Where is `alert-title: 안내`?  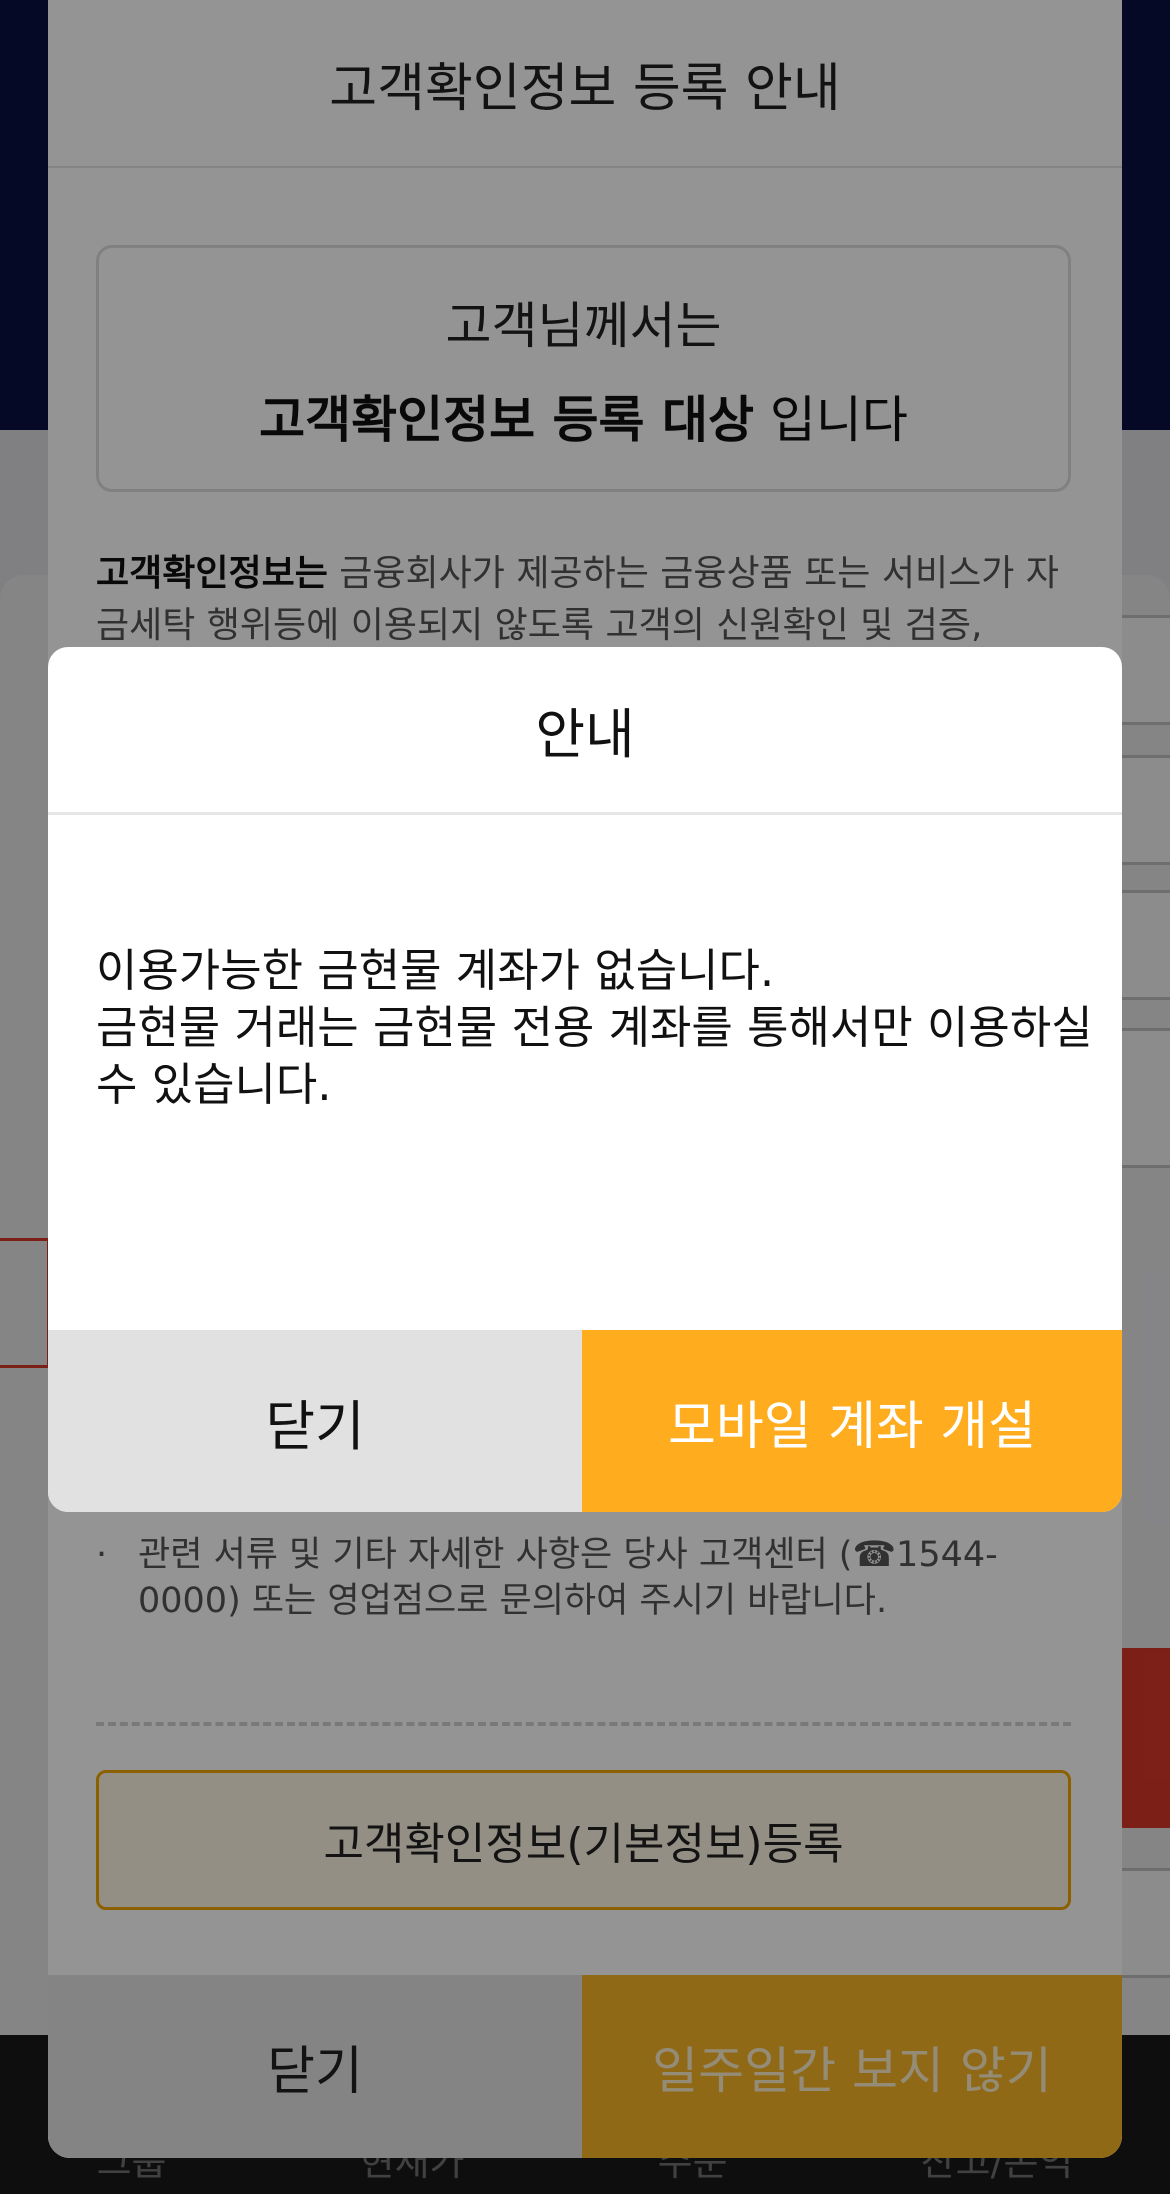
alert-title: 안내 is located at coordinates (585, 731).